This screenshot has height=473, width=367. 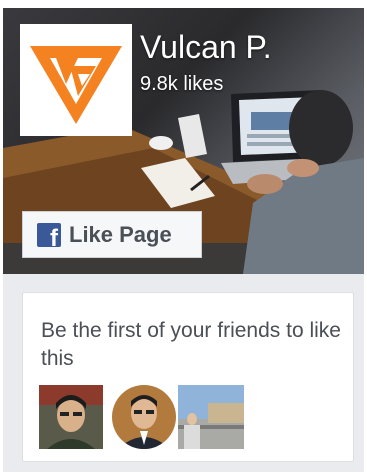 I want to click on like-page-button: f Like Page, so click(x=112, y=234).